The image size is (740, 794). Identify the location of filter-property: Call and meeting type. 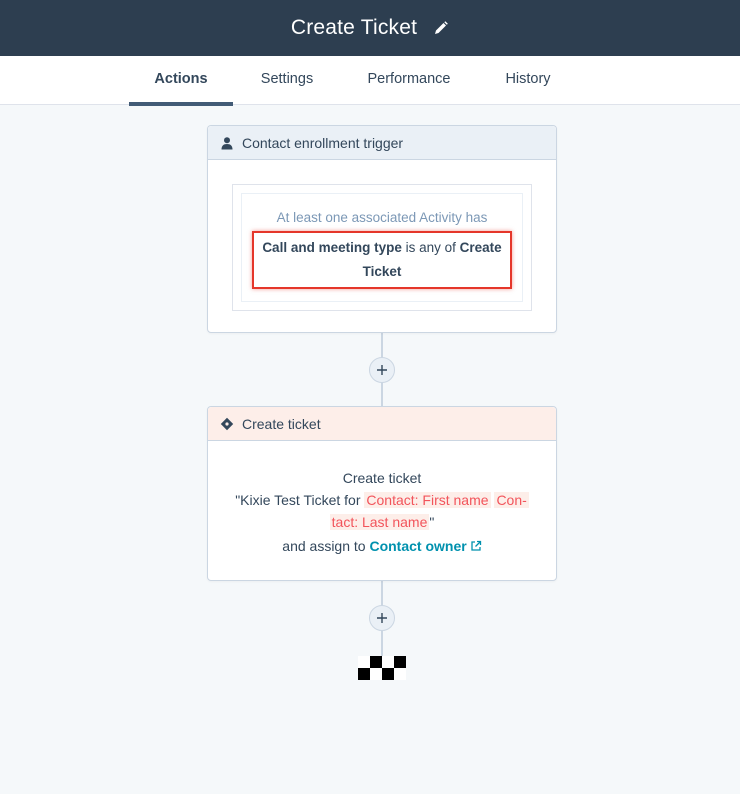
(332, 247).